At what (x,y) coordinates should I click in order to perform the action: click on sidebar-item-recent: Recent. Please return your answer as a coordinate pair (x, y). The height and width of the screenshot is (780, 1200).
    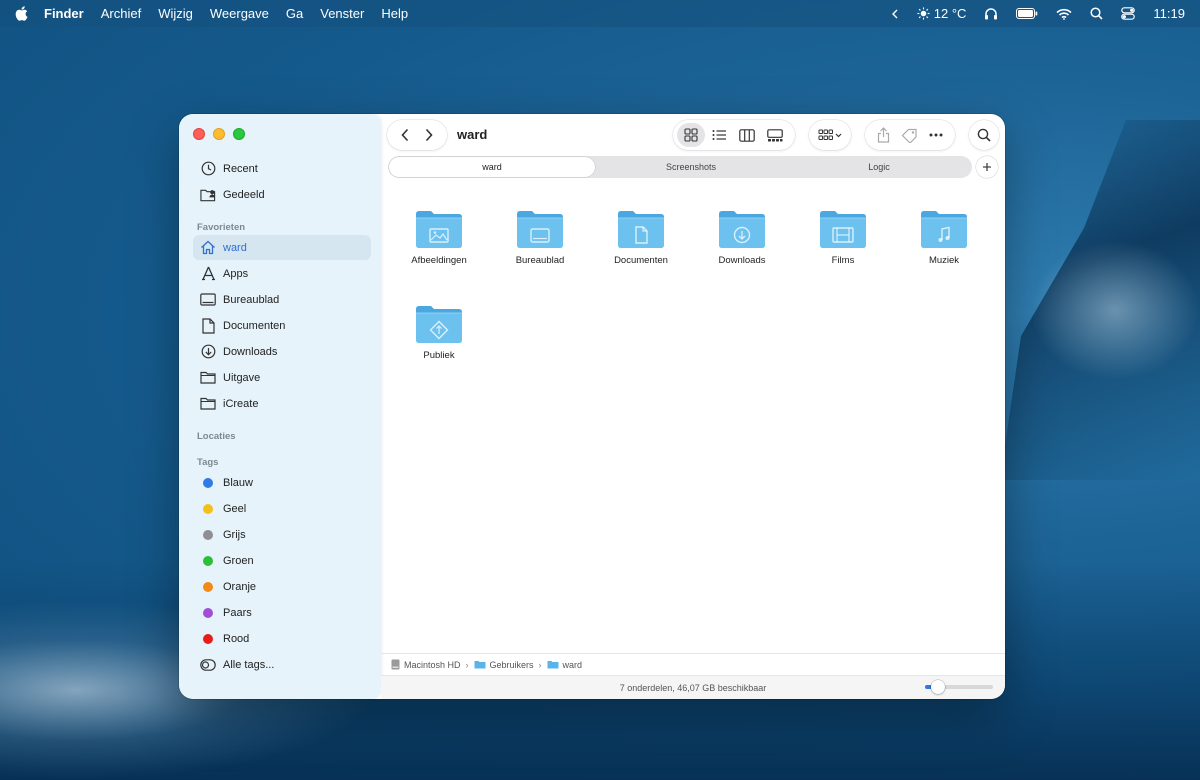
    Looking at the image, I should click on (282, 168).